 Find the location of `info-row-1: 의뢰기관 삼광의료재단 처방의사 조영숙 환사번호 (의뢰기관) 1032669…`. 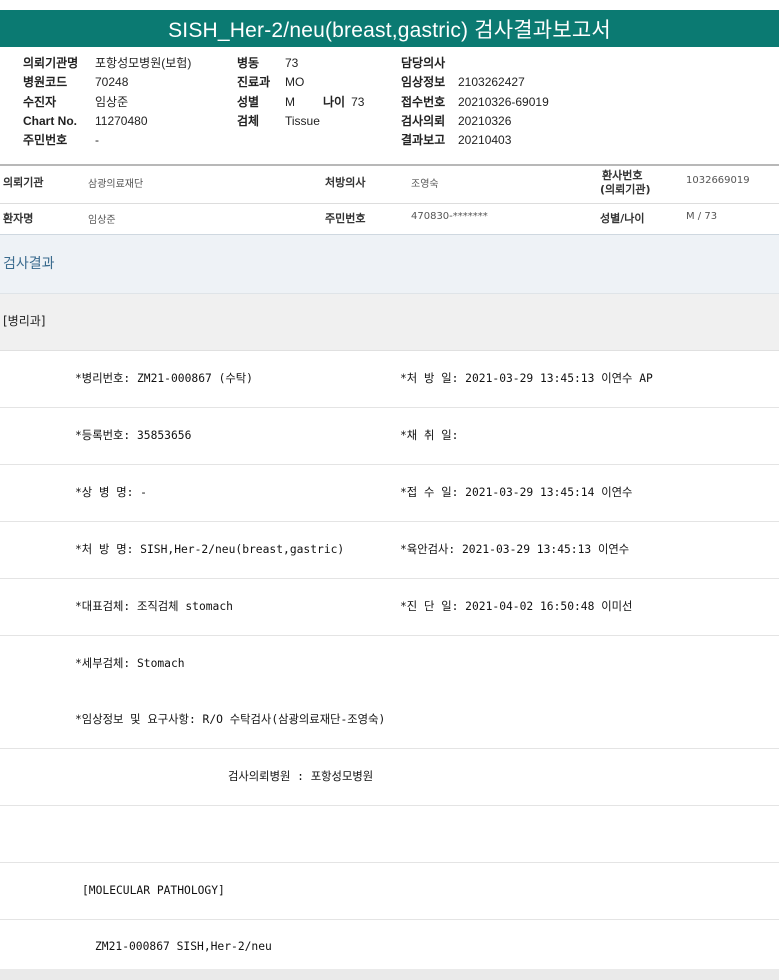

info-row-1: 의뢰기관 삼광의료재단 처방의사 조영숙 환사번호 (의뢰기관) 1032669… is located at coordinates (389, 185).